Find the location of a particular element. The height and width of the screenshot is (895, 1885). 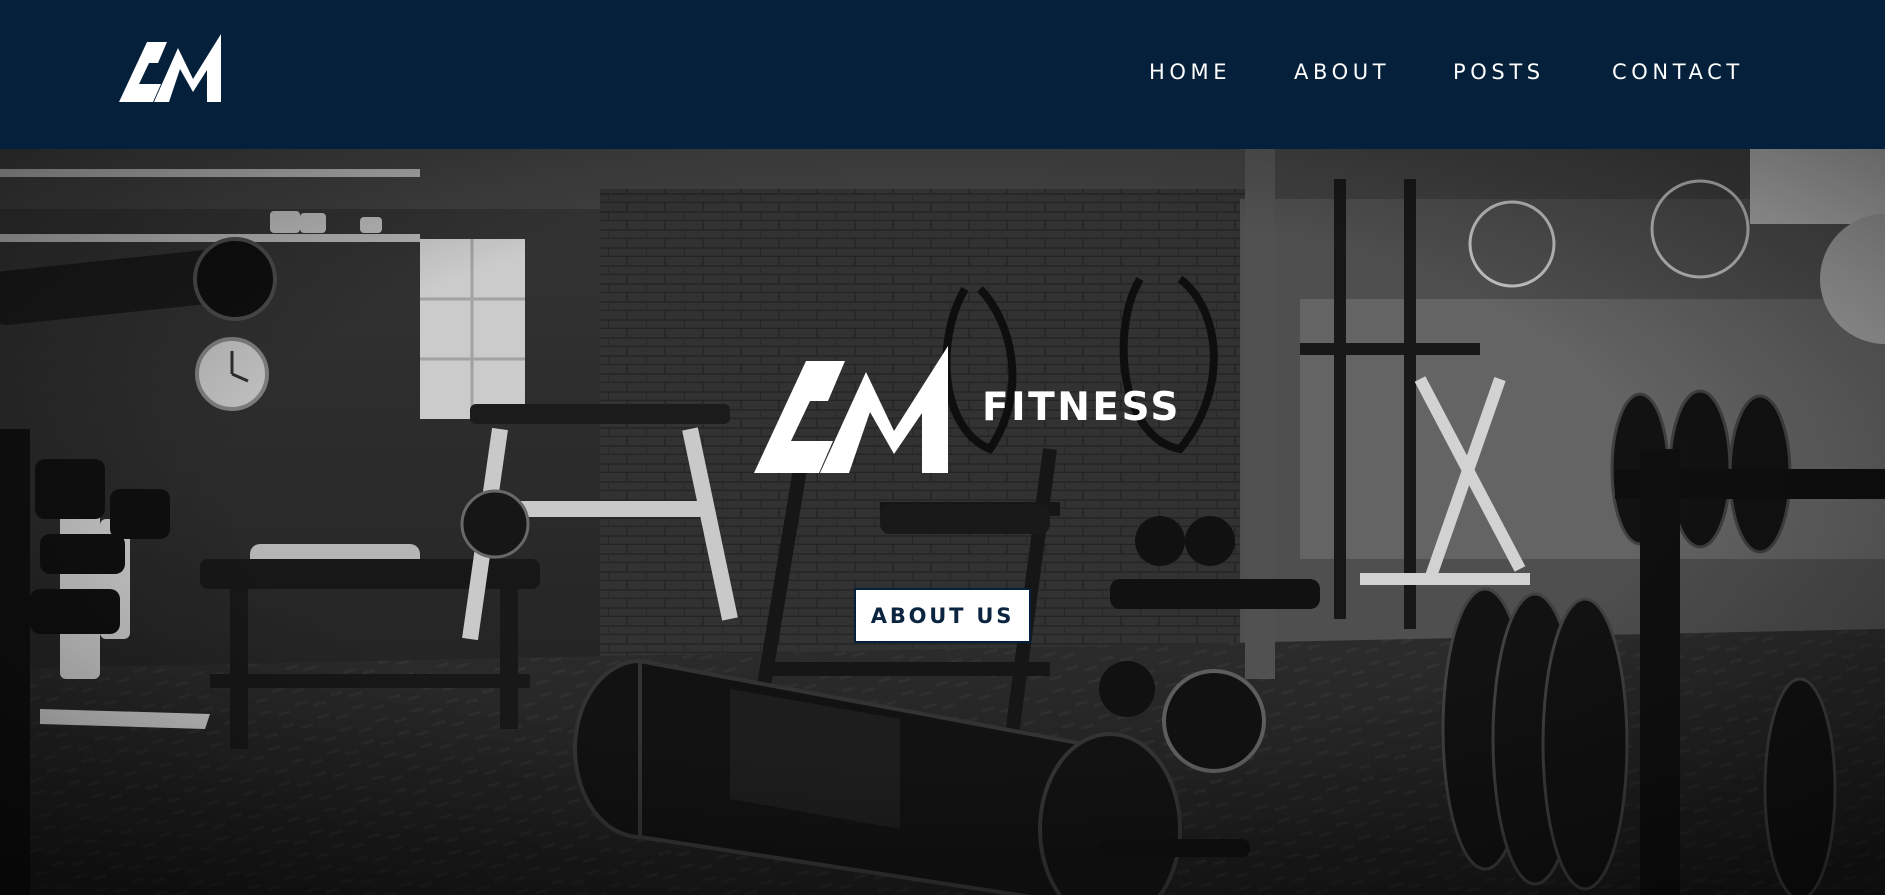

nav-contact: CONTACT is located at coordinates (1678, 72).